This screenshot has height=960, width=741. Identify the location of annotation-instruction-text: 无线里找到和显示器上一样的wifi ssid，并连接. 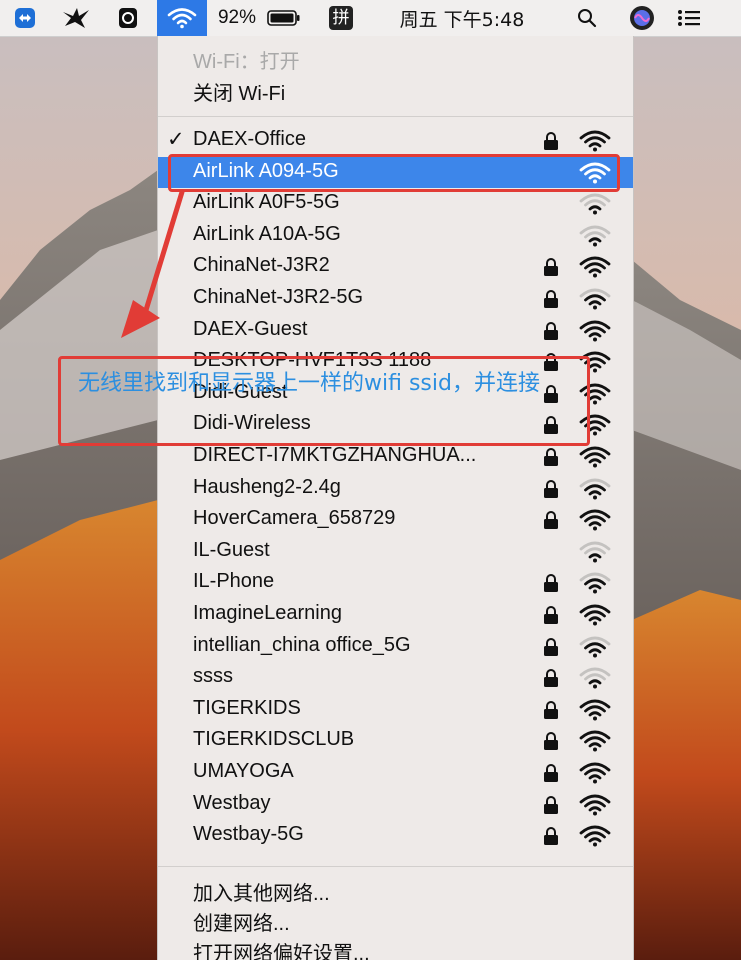
(309, 383).